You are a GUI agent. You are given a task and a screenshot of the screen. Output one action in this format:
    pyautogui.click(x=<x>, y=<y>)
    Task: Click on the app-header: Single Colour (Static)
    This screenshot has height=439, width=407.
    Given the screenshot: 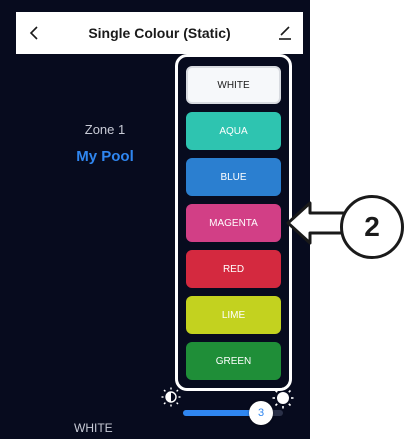 What is the action you would take?
    pyautogui.click(x=159, y=33)
    